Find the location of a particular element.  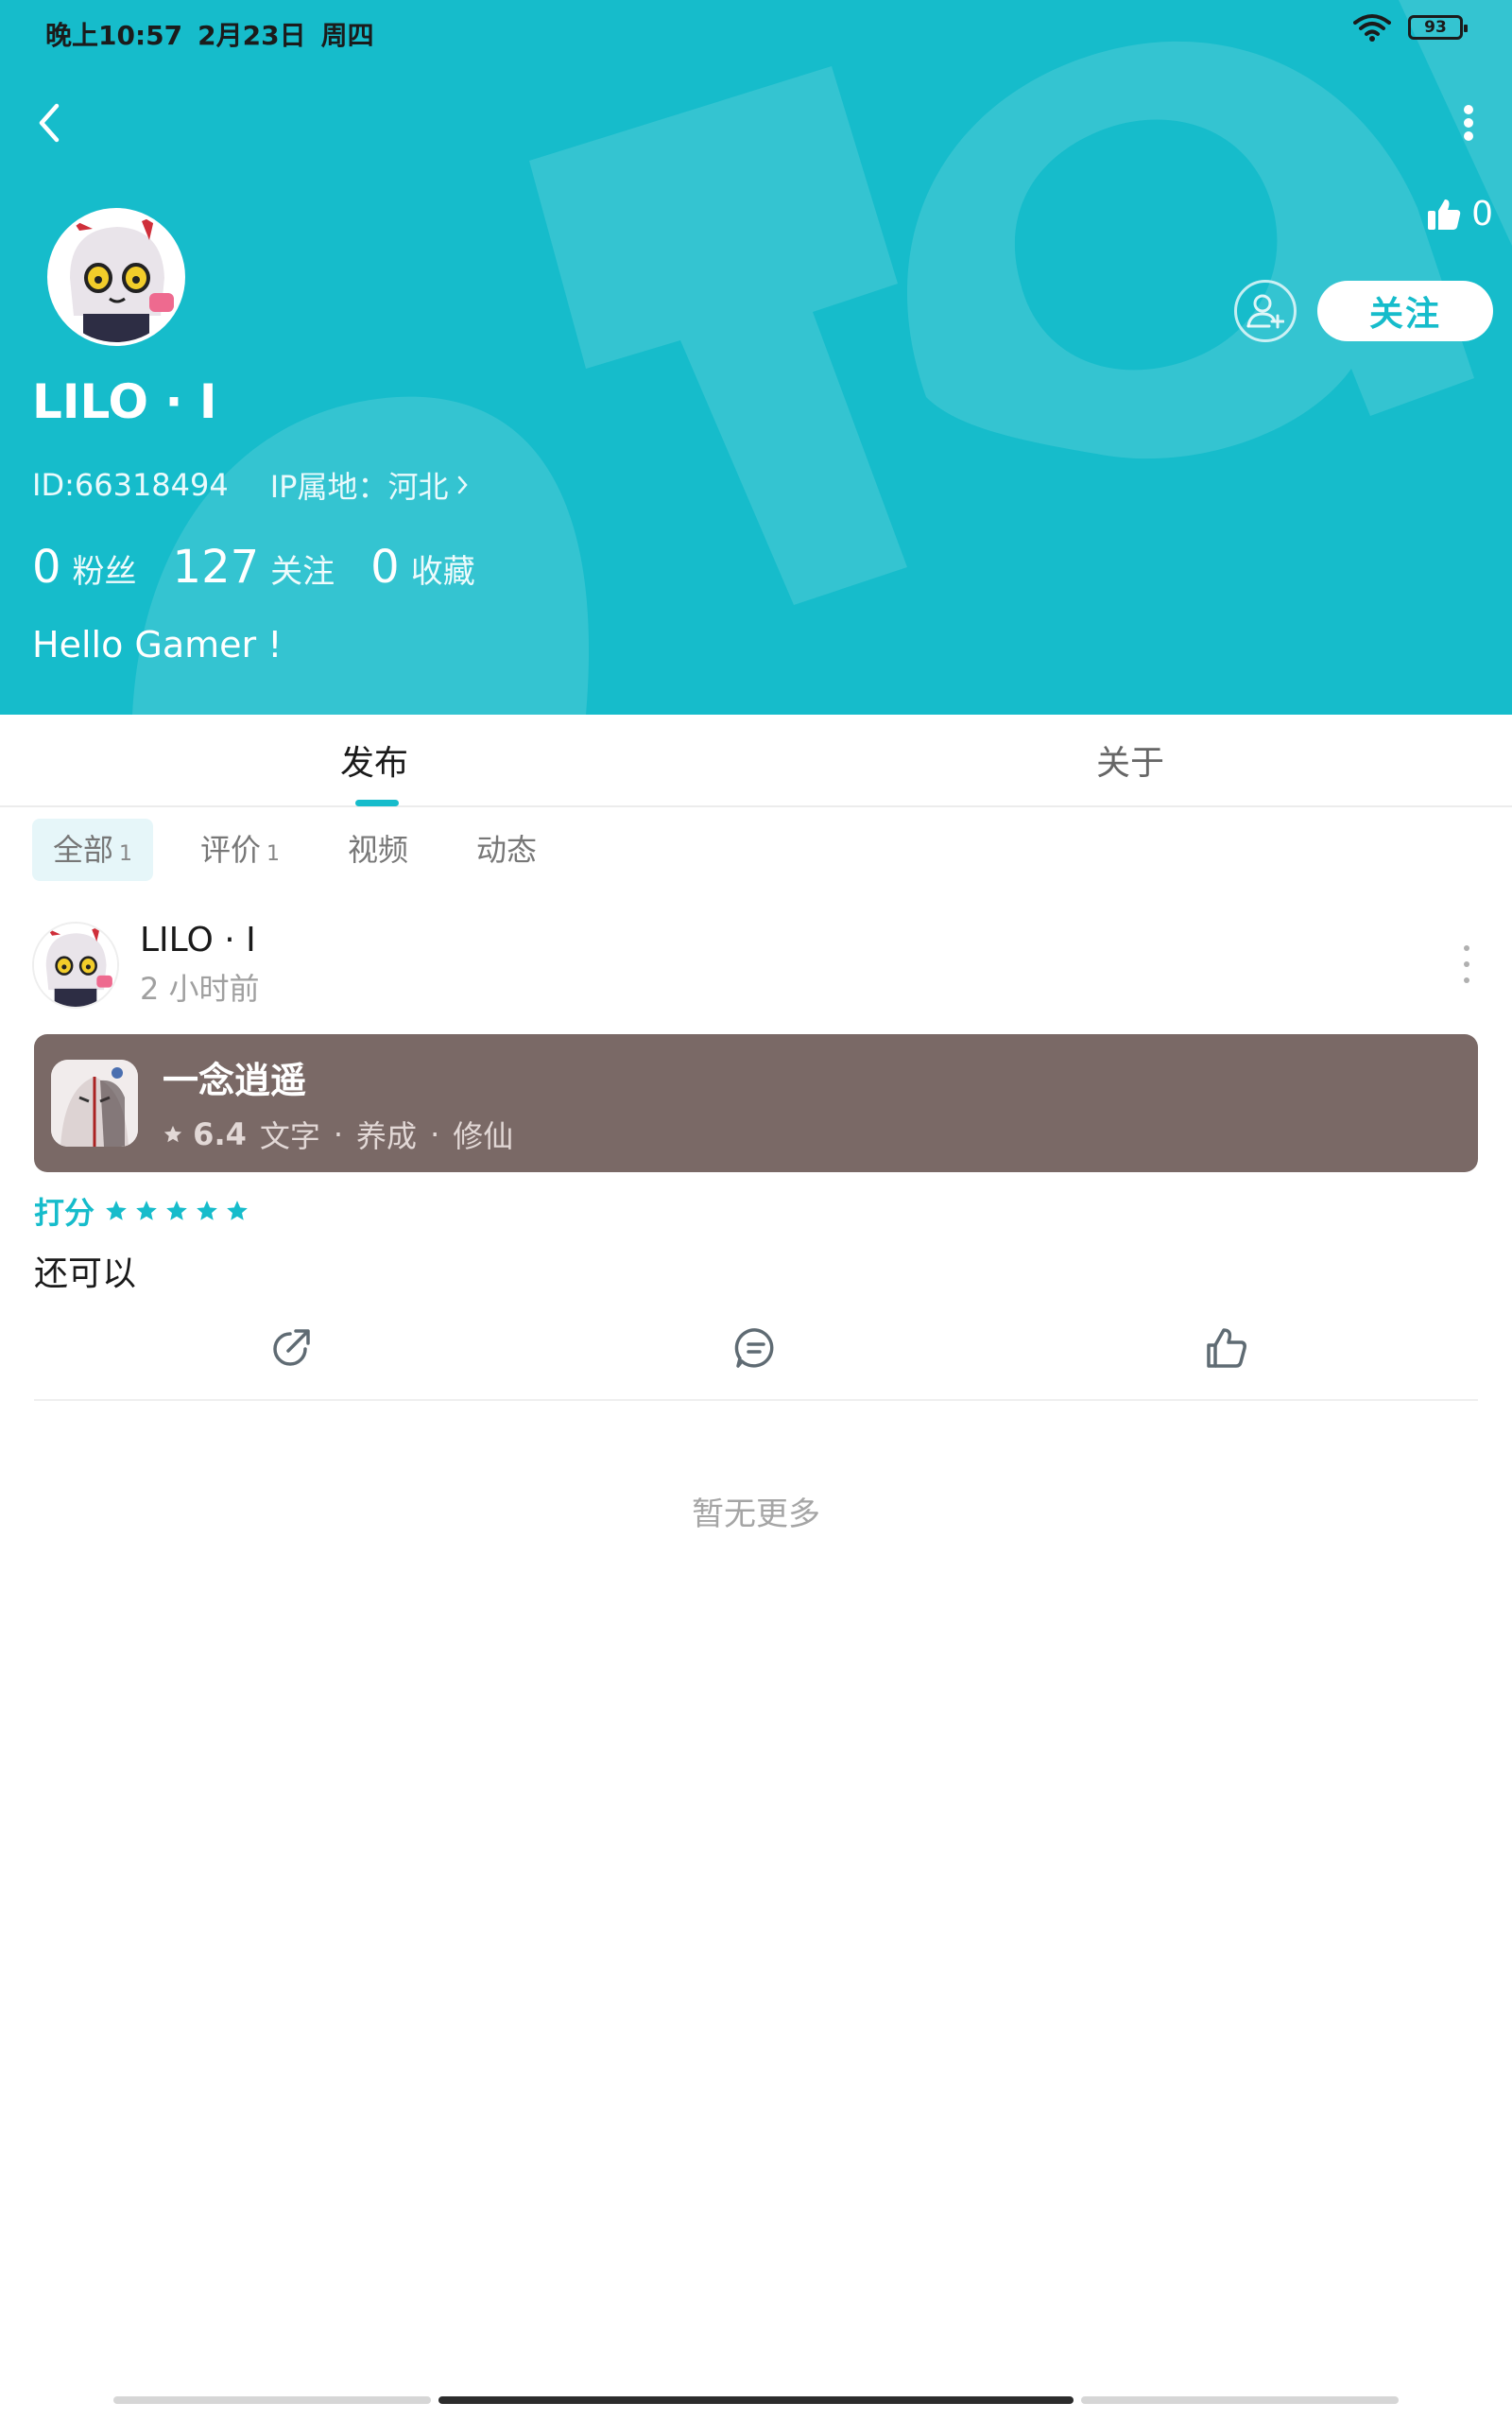

wifi-icon is located at coordinates (1372, 28).